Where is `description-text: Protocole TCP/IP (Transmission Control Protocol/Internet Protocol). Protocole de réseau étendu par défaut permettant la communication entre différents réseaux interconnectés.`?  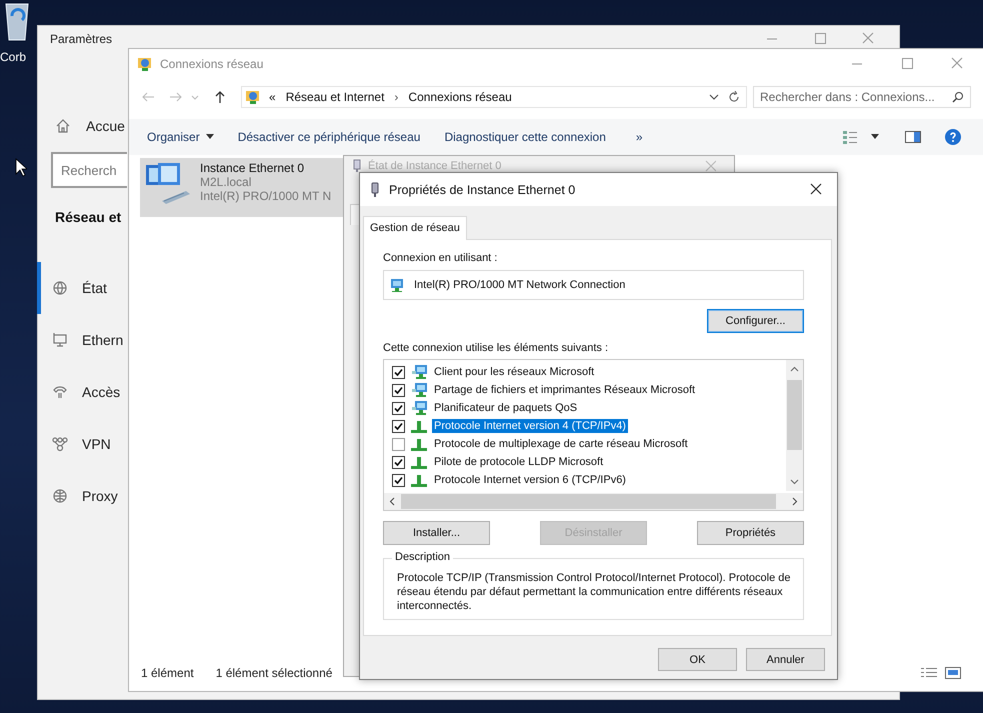 description-text: Protocole TCP/IP (Transmission Control Protocol/Internet Protocol). Protocole de réseau étendu par défaut permettant la communication entre différents réseaux interconnectés. is located at coordinates (594, 592).